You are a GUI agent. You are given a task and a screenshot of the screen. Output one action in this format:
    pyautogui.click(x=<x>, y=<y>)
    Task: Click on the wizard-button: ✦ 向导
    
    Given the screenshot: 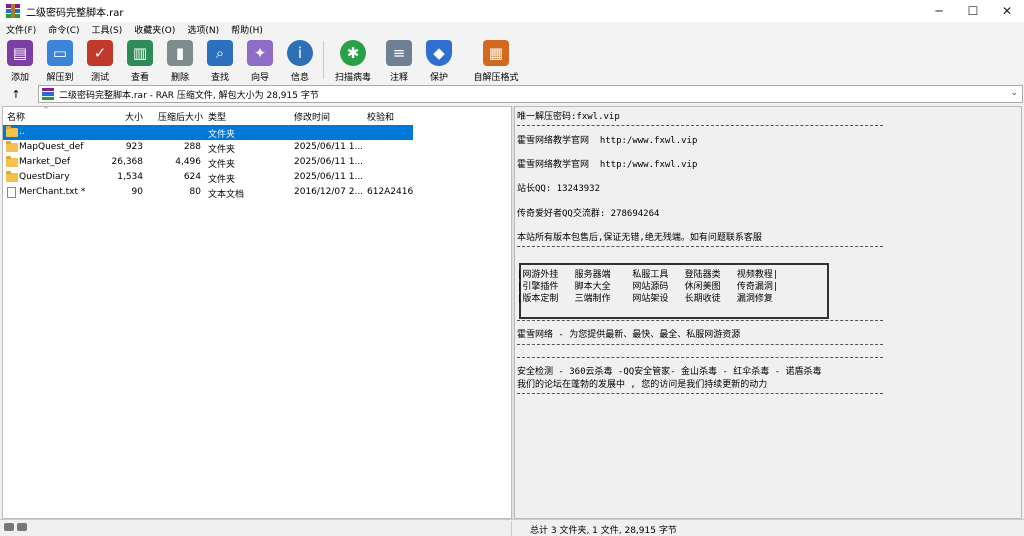 What is the action you would take?
    pyautogui.click(x=260, y=60)
    